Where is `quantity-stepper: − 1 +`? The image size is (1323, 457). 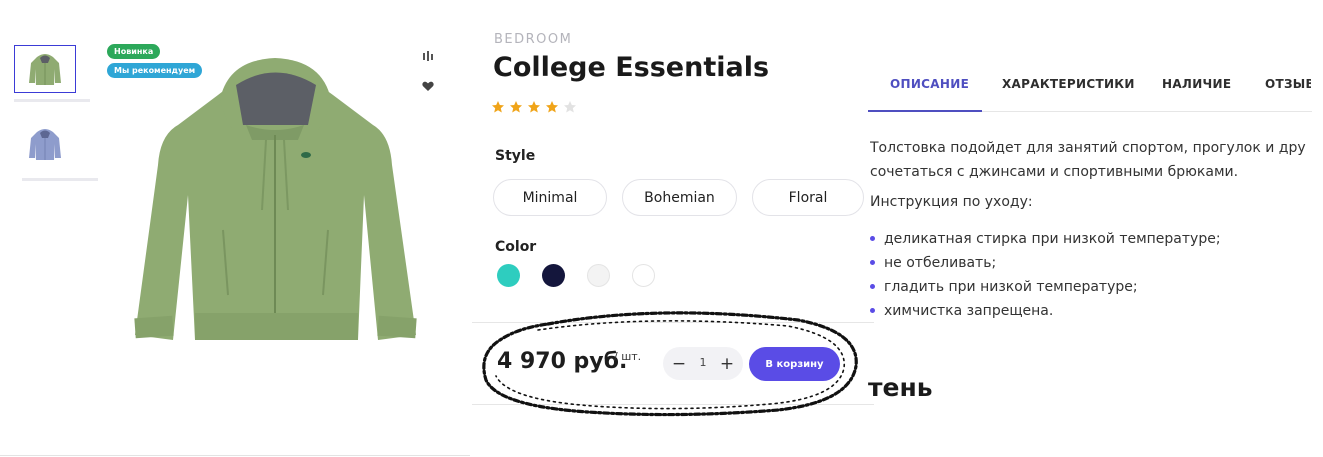
quantity-stepper: − 1 + is located at coordinates (703, 363).